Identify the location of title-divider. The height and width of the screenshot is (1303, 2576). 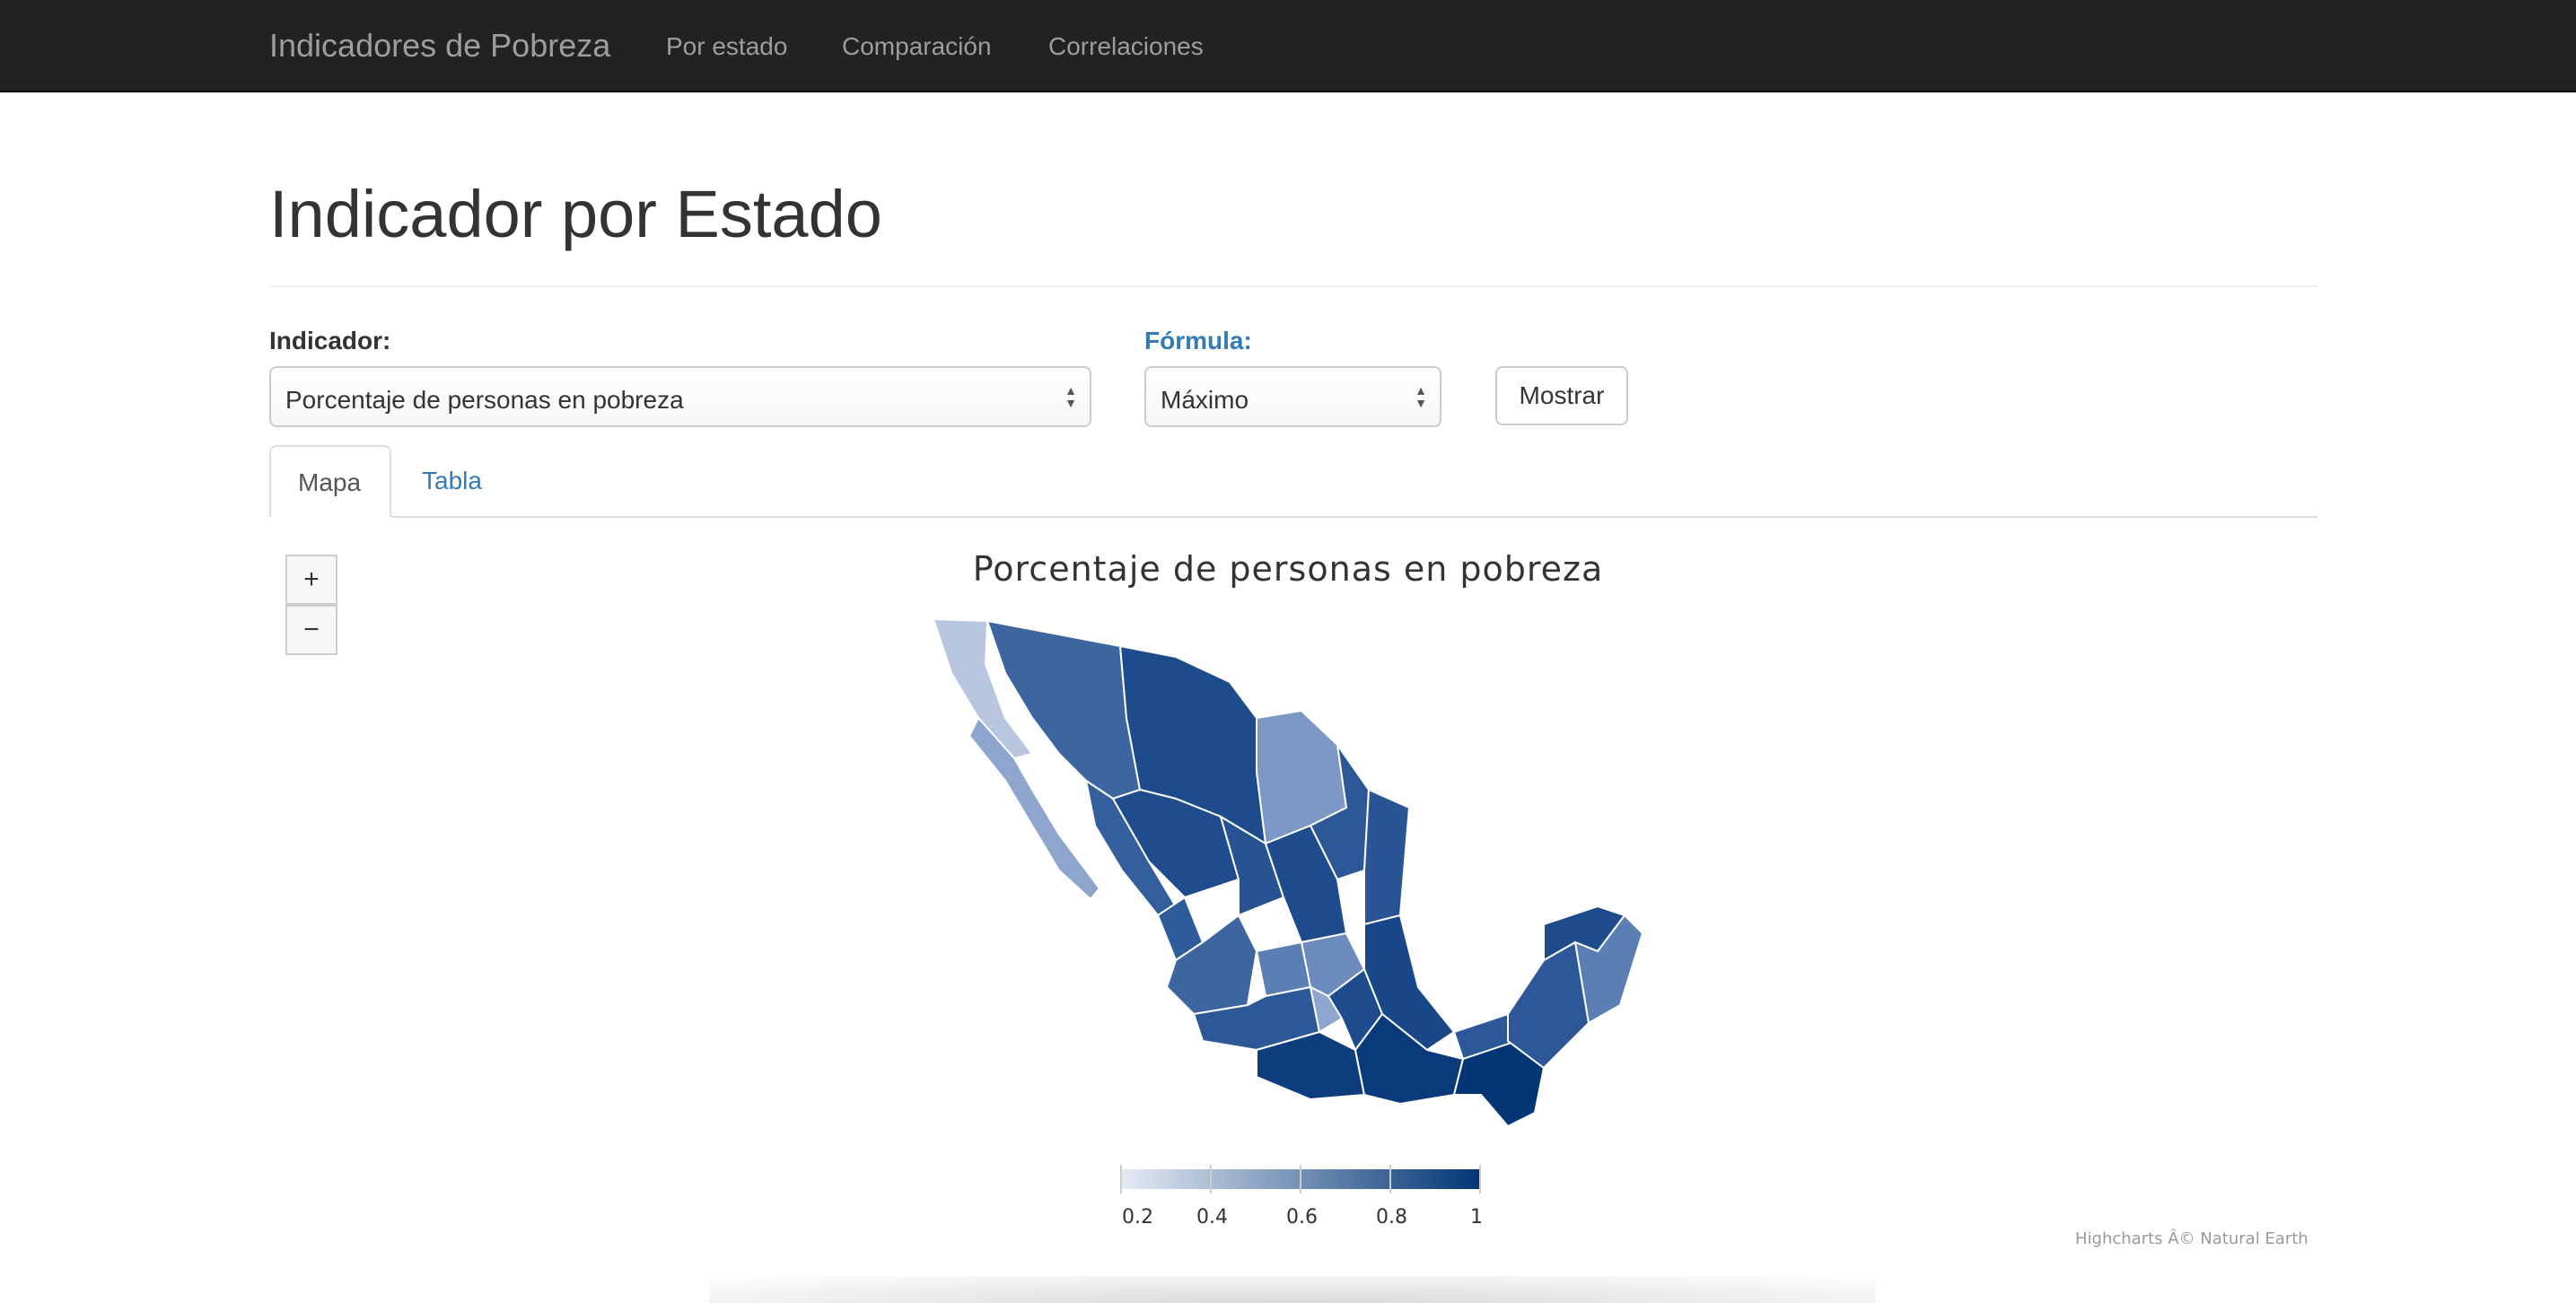
(1293, 286).